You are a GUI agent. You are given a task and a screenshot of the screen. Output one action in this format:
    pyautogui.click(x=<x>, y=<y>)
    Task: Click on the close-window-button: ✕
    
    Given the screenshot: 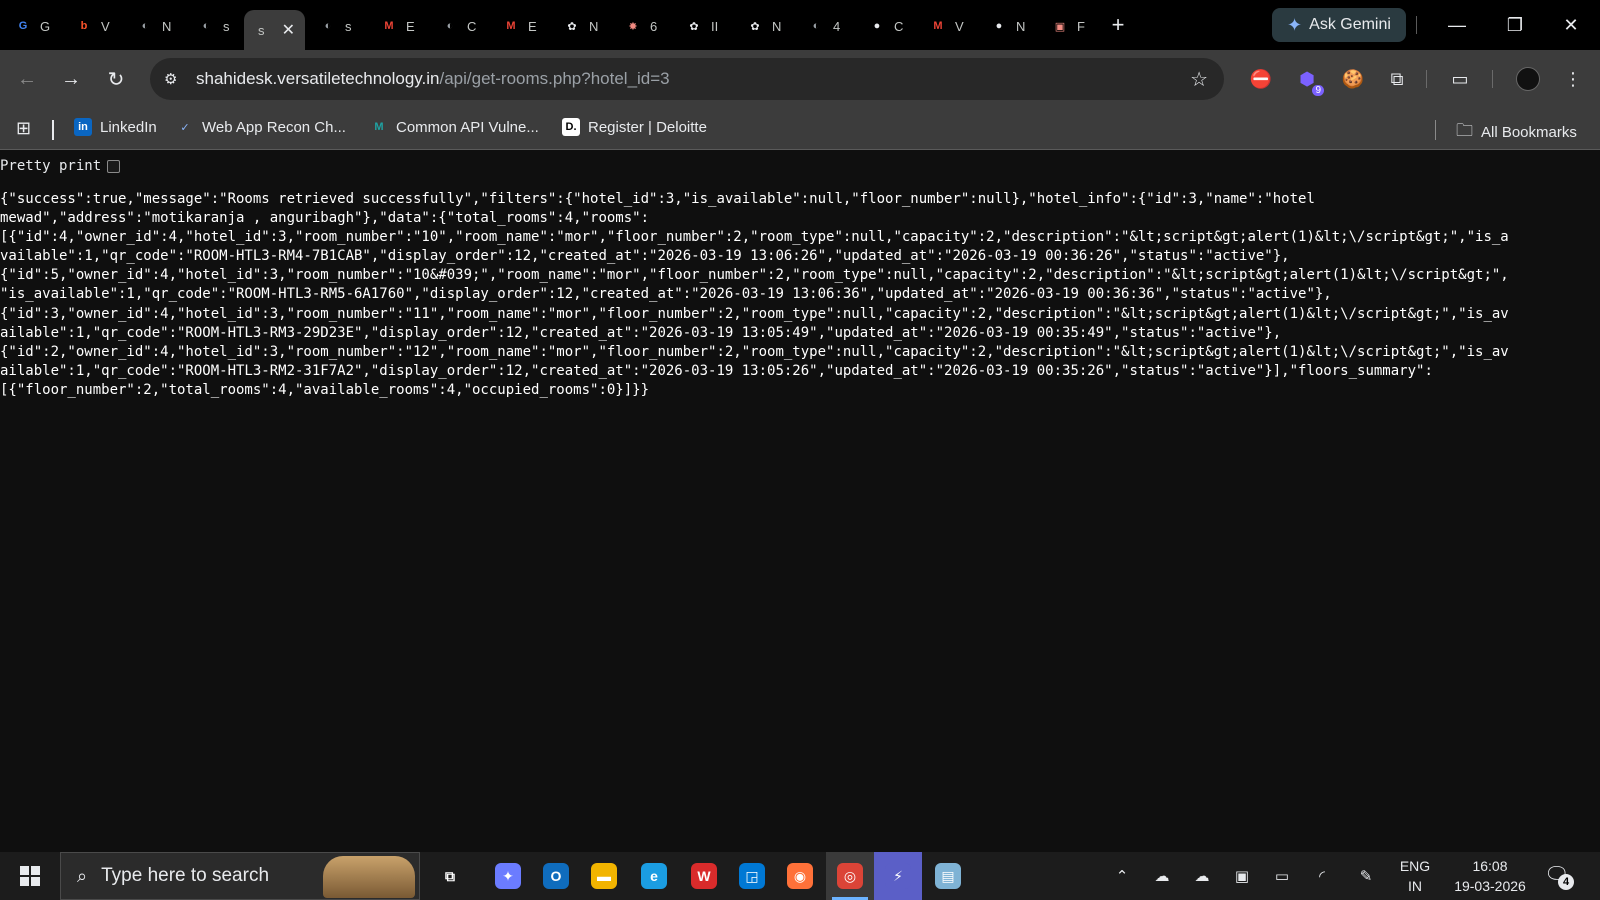 What is the action you would take?
    pyautogui.click(x=1571, y=25)
    